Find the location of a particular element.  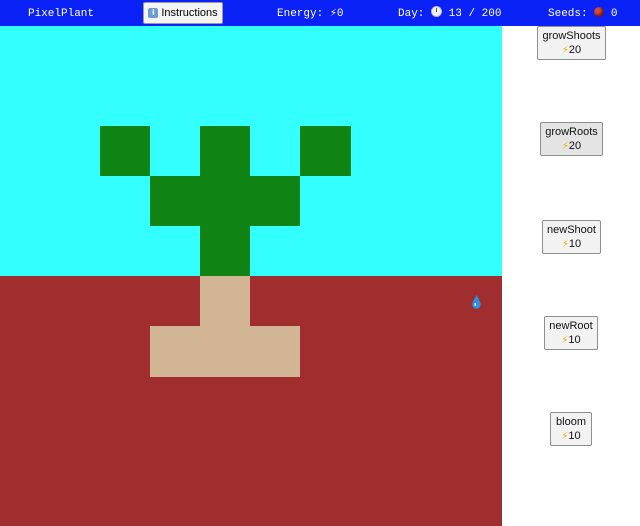

grow-roots-button: growRoots ⚡20 is located at coordinates (571, 139).